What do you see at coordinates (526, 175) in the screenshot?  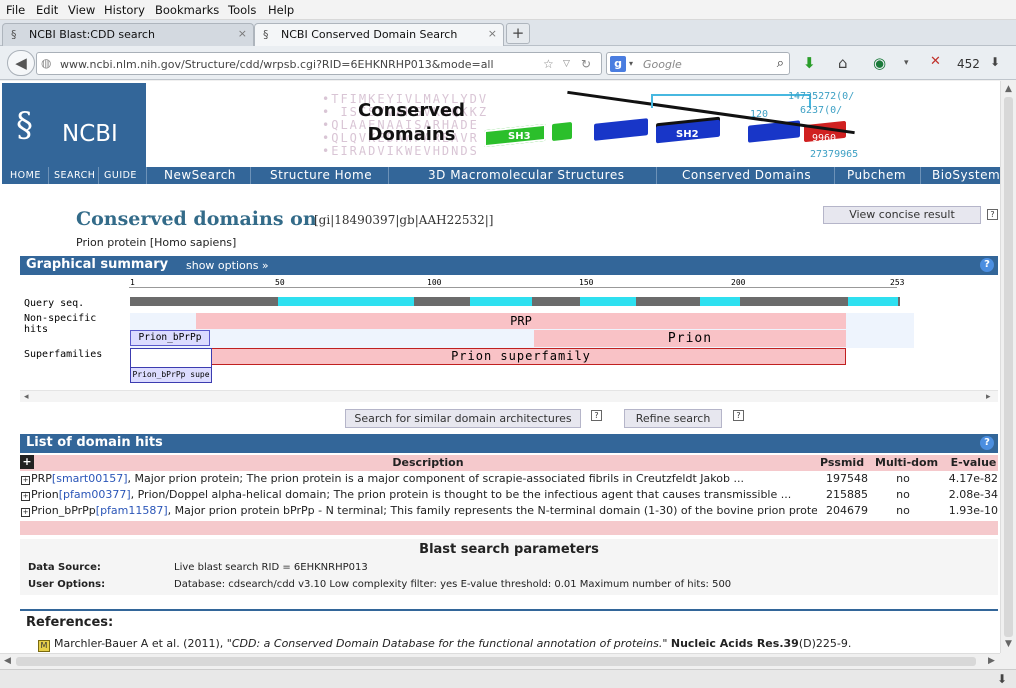 I see `nav-3d-structures: 3D Macromolecular Structures` at bounding box center [526, 175].